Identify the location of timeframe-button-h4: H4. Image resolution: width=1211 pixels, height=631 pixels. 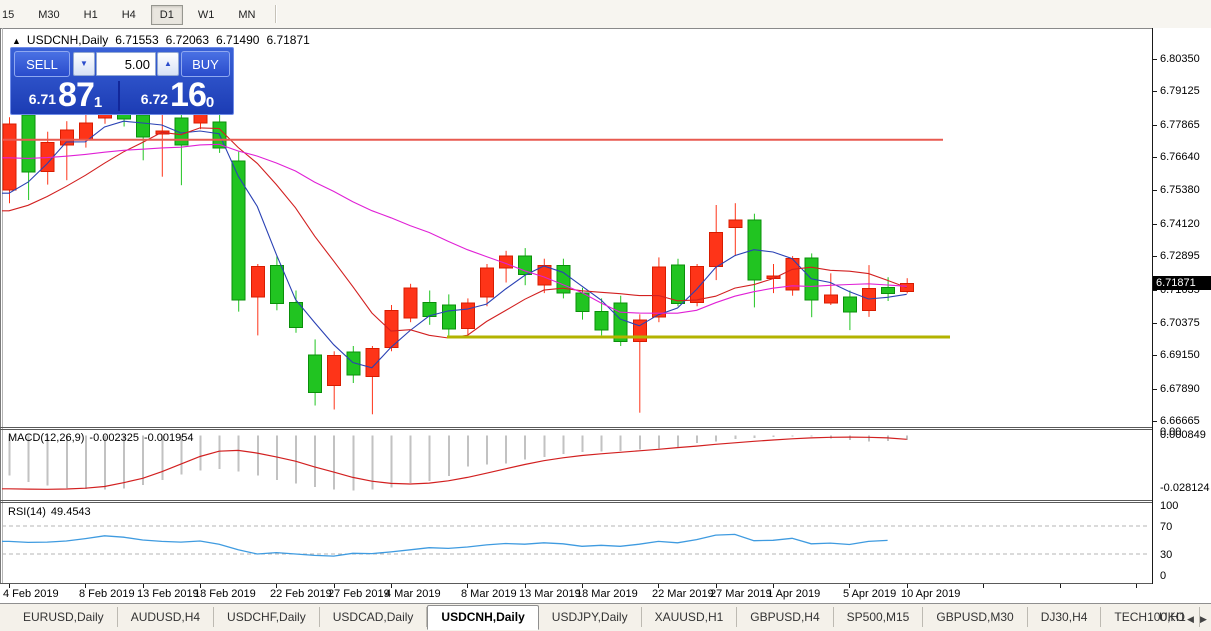
(129, 15).